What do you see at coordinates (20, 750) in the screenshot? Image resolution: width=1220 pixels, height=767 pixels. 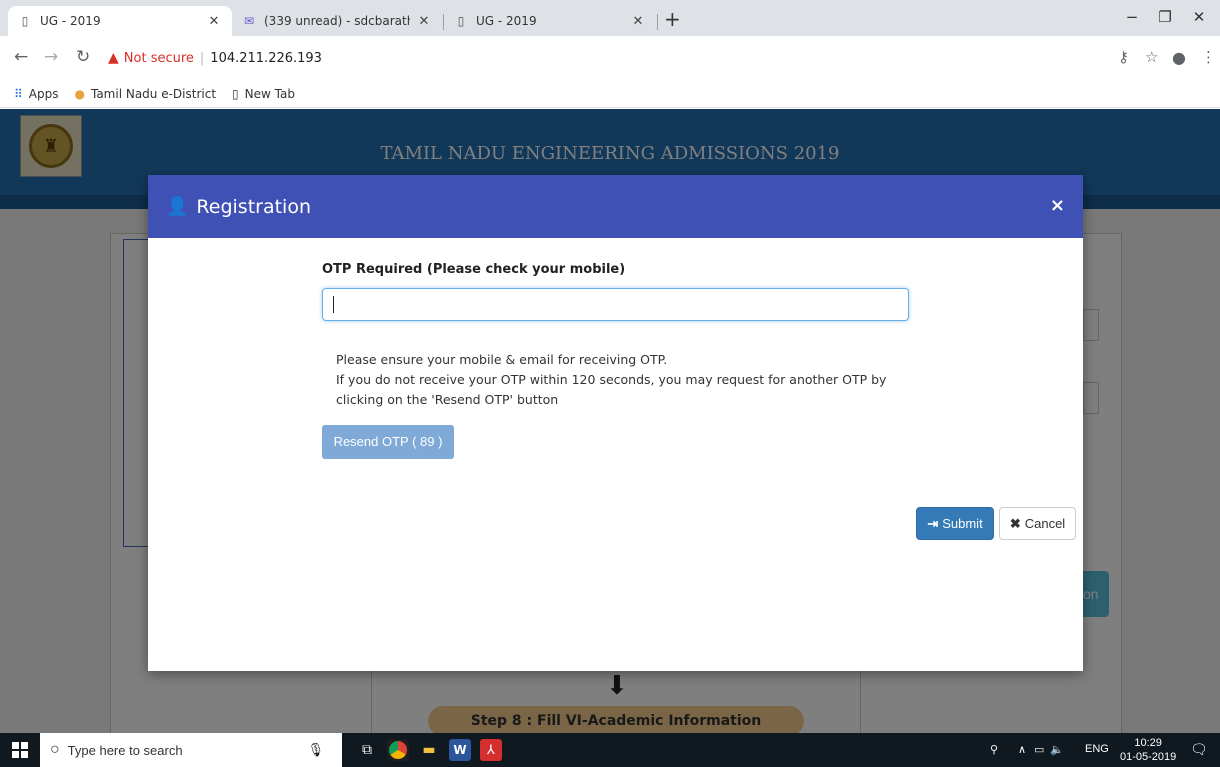 I see `windows-start-icon` at bounding box center [20, 750].